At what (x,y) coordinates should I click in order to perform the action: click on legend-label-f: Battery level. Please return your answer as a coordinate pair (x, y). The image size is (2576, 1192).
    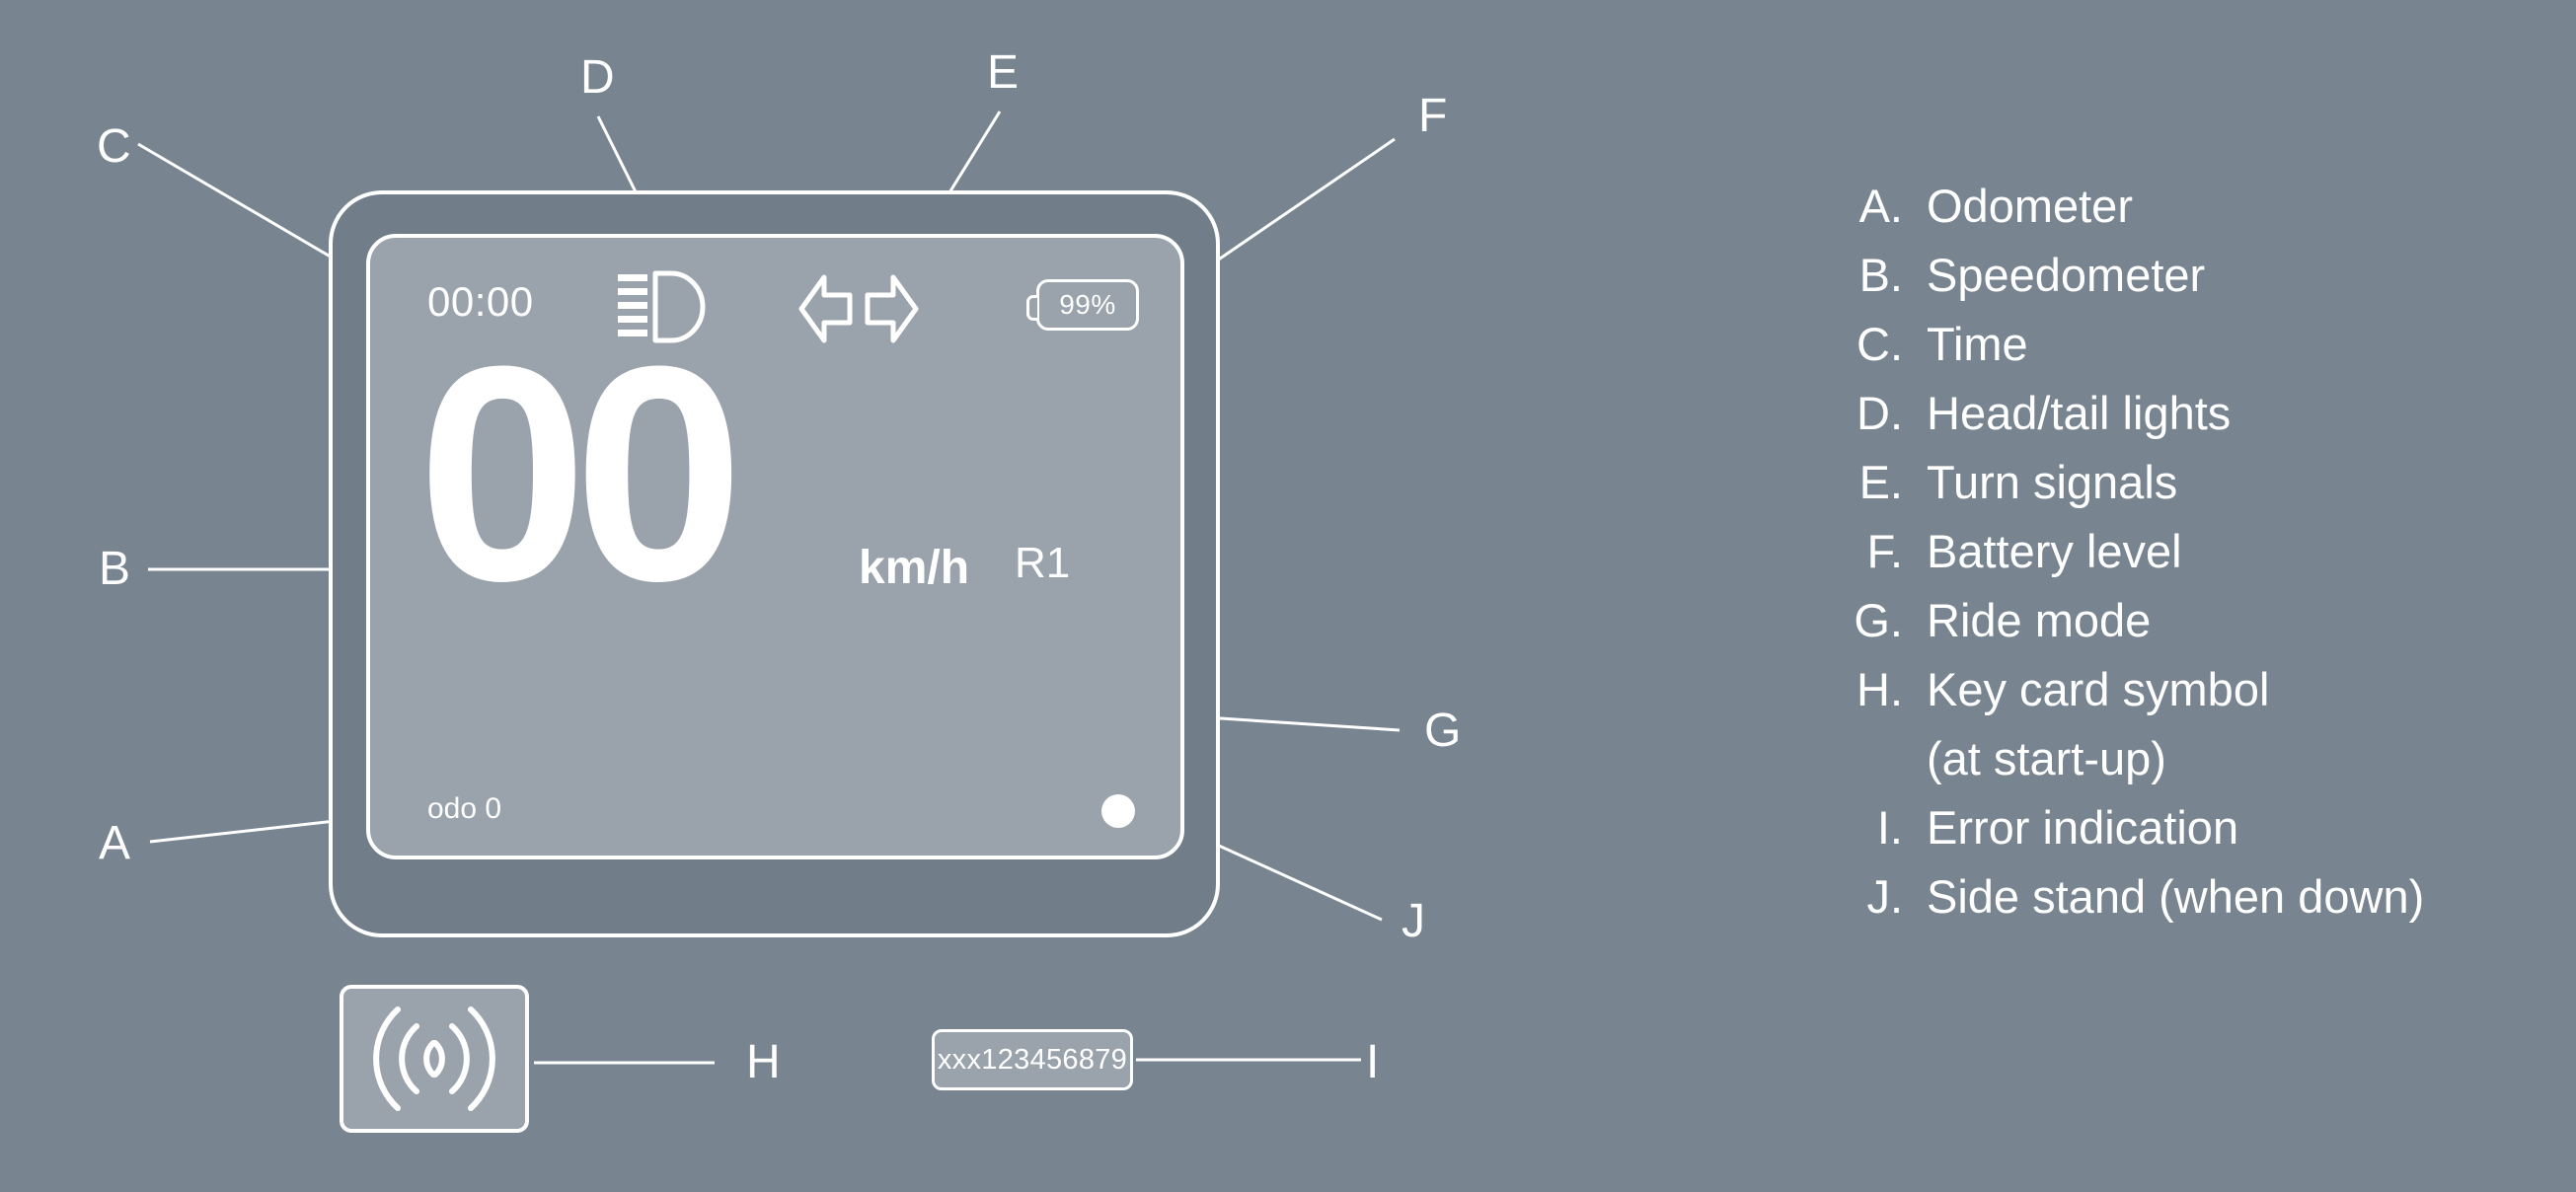
    Looking at the image, I should click on (2054, 551).